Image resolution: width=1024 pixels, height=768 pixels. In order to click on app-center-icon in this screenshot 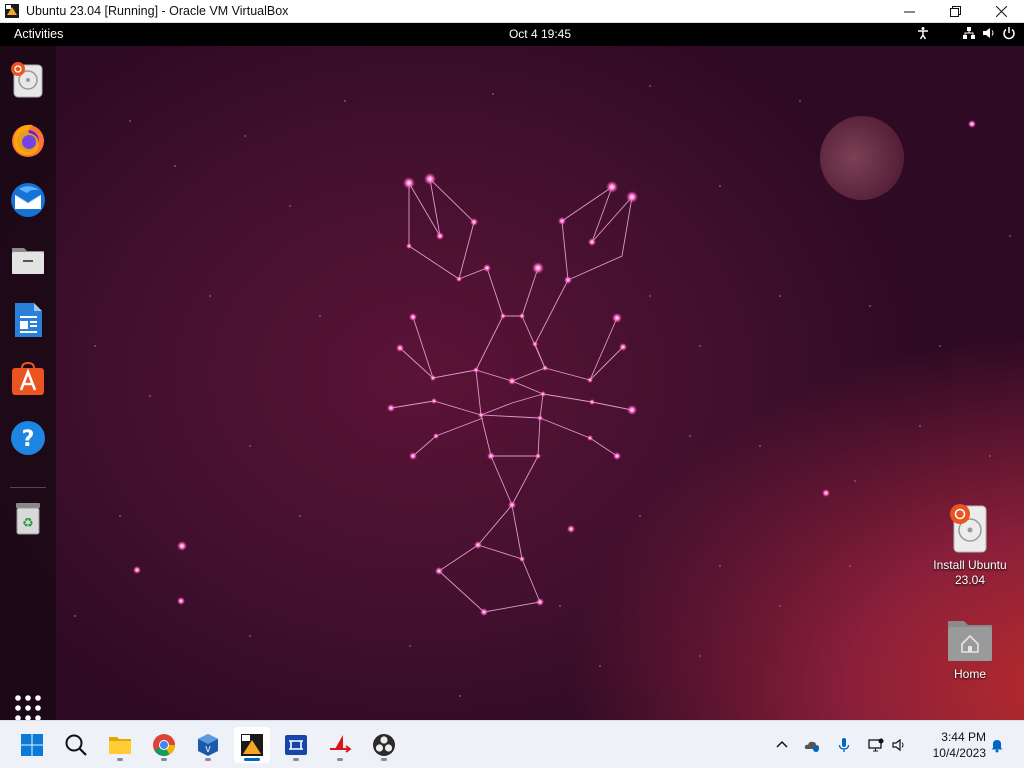, I will do `click(28, 378)`.